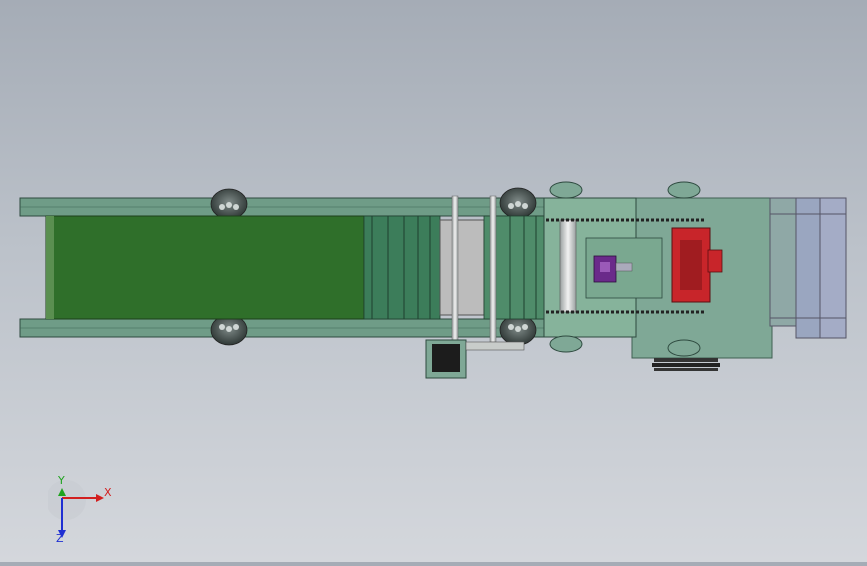  Describe the element at coordinates (61, 480) in the screenshot. I see `y-axis-label: Y` at that location.